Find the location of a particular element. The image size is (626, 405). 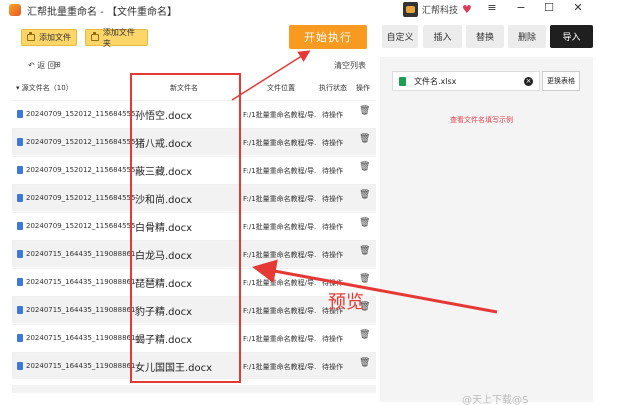

watermark: @天上下载@S is located at coordinates (495, 400).